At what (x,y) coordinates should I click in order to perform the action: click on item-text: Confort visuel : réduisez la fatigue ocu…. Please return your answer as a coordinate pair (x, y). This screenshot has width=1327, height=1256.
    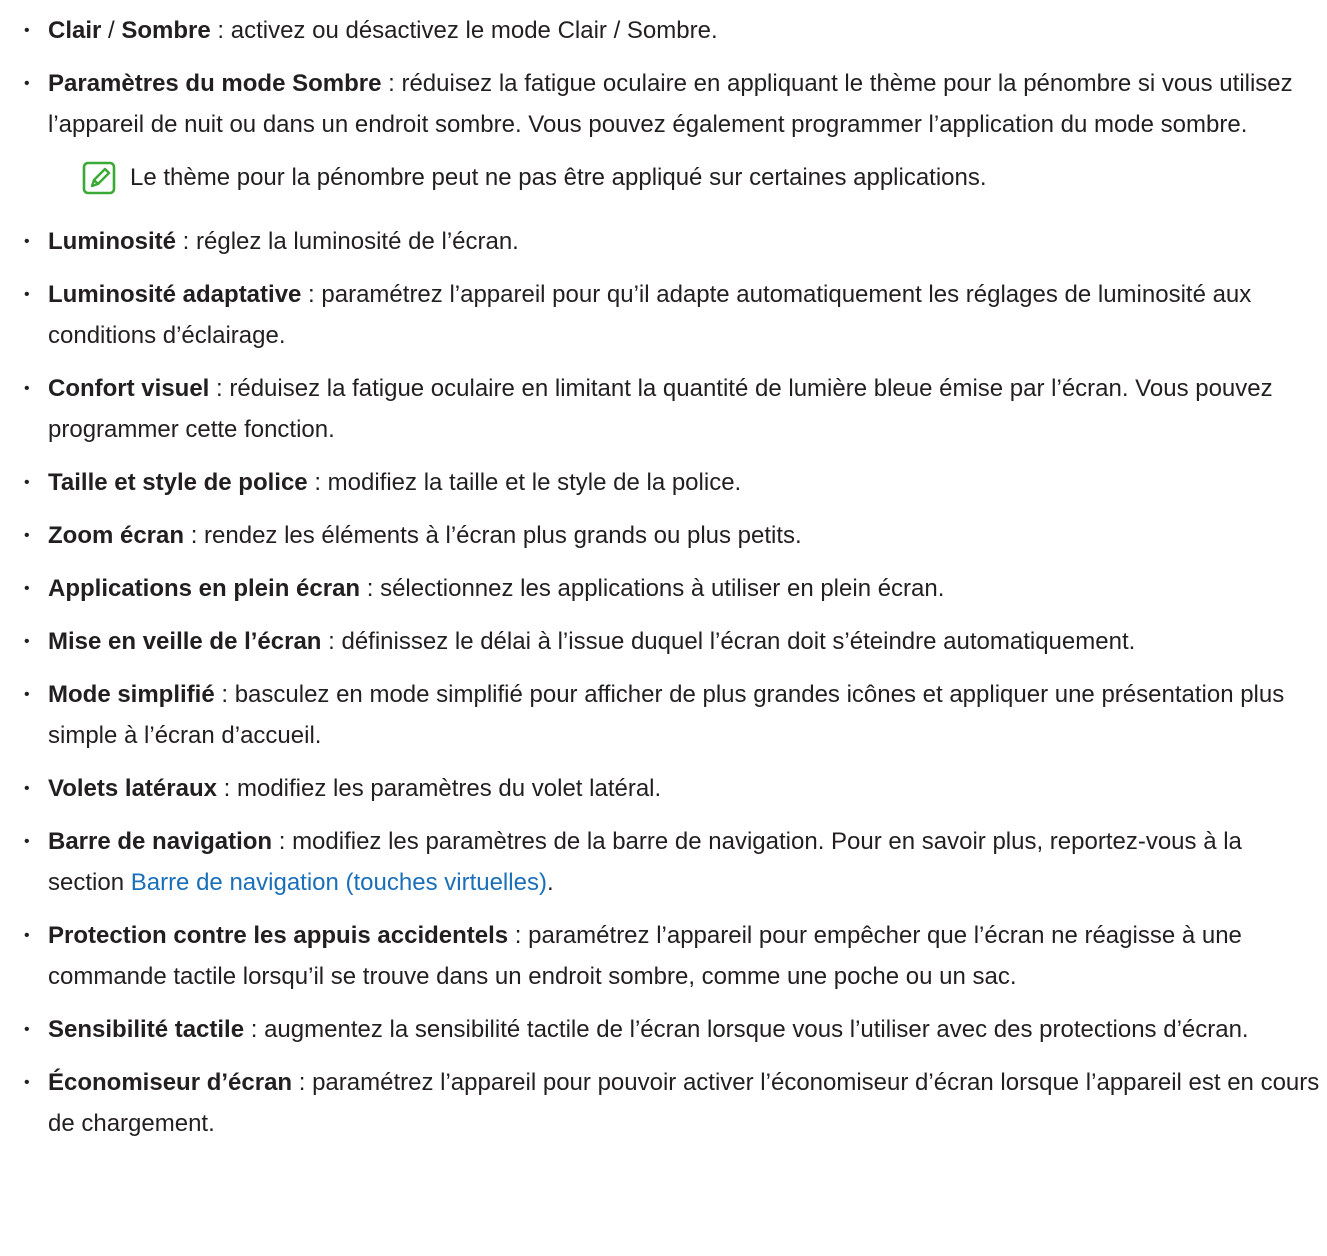
    Looking at the image, I should click on (687, 409).